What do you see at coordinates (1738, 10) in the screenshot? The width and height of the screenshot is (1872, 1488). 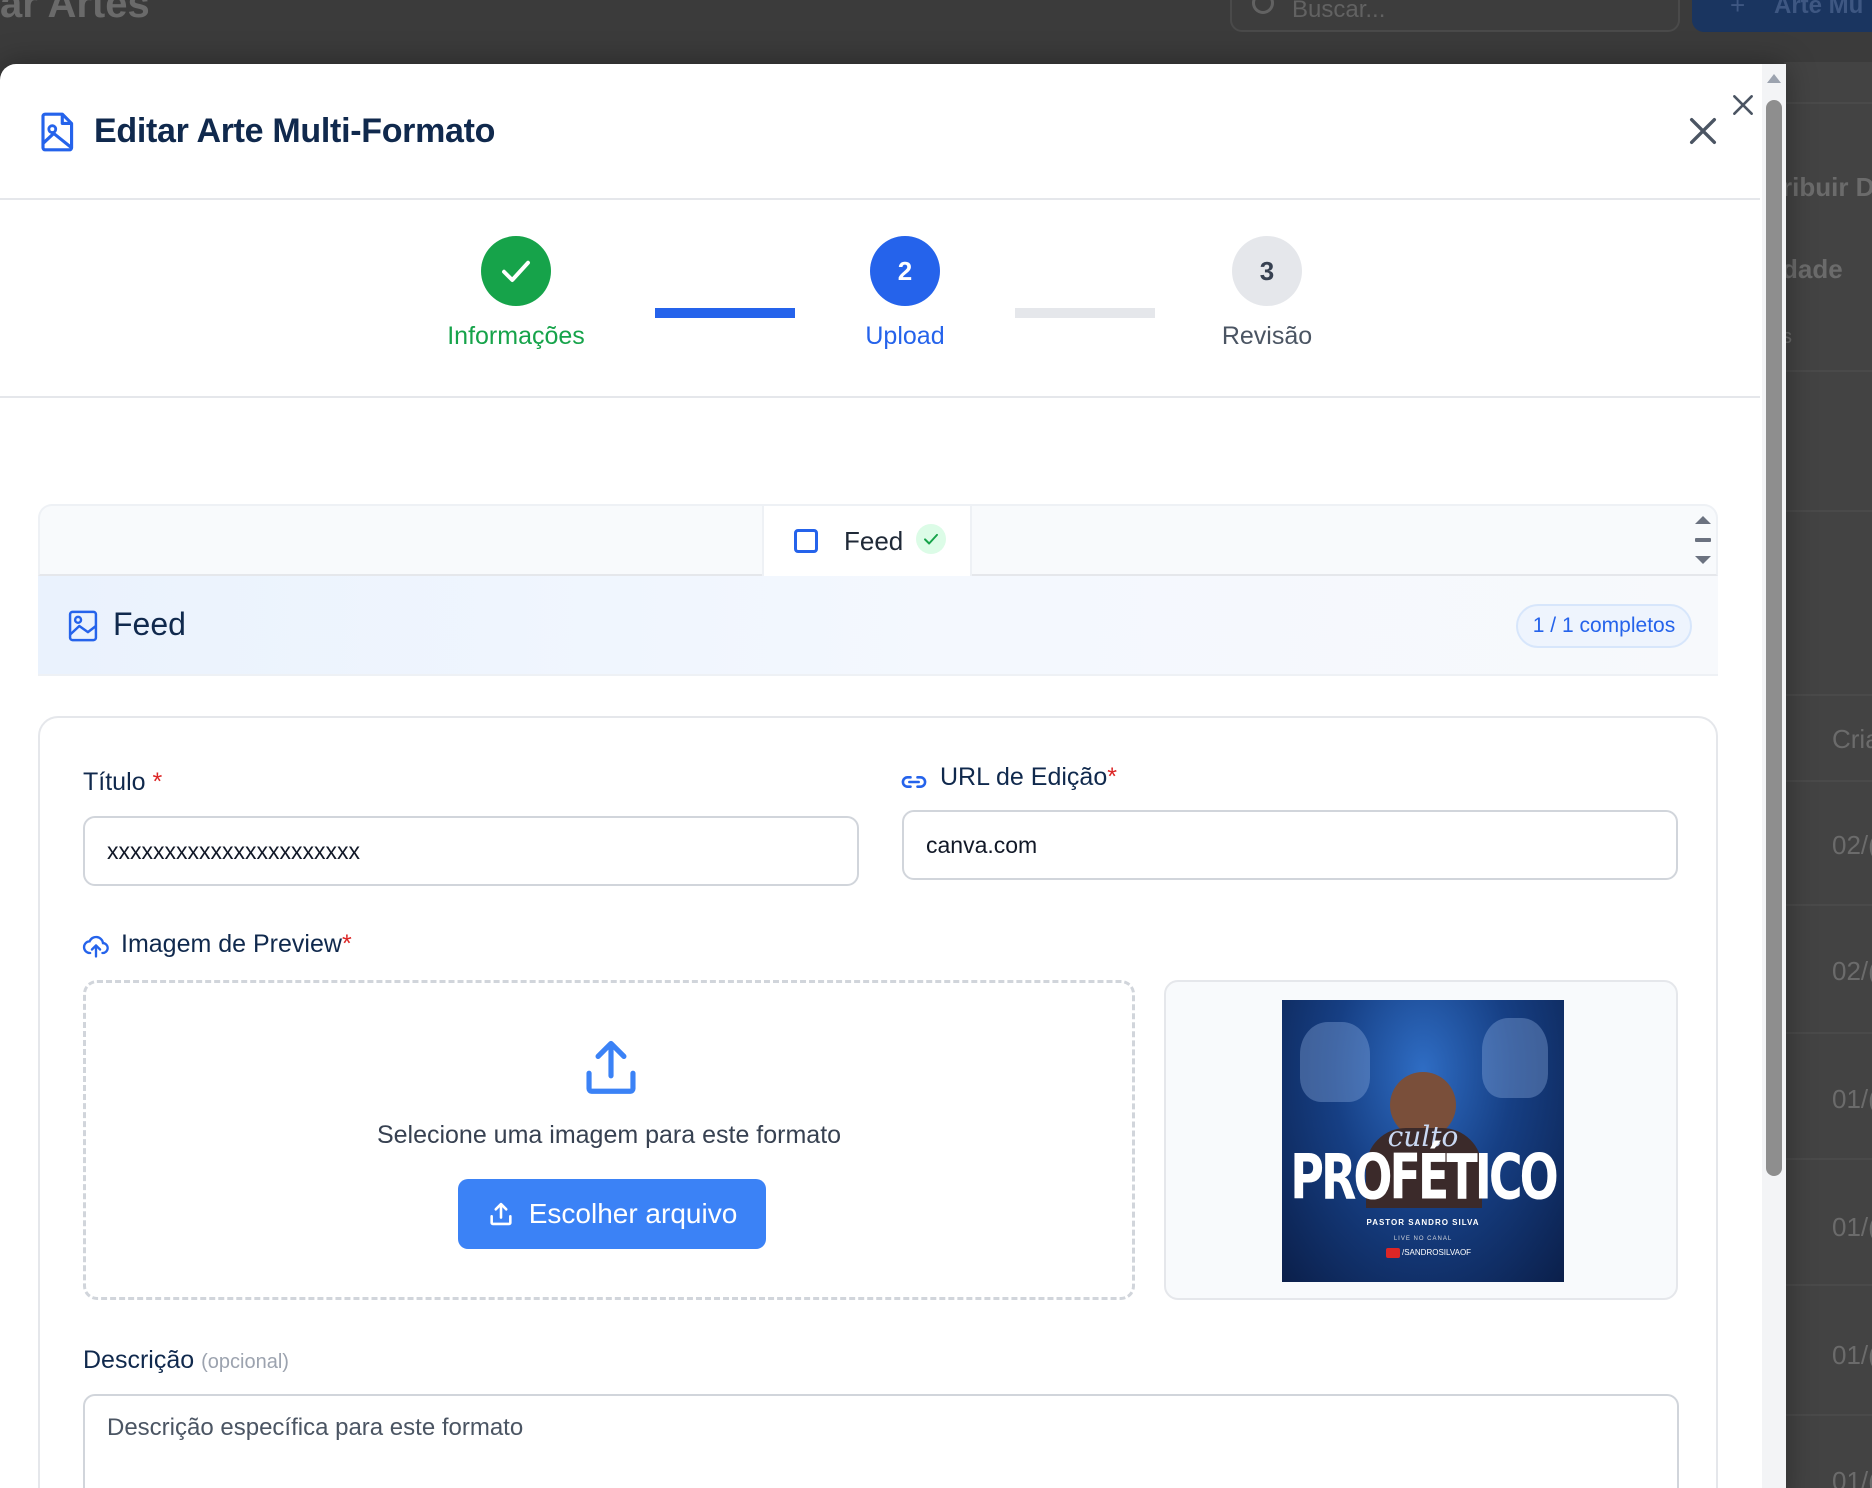 I see `plus-icon: +` at bounding box center [1738, 10].